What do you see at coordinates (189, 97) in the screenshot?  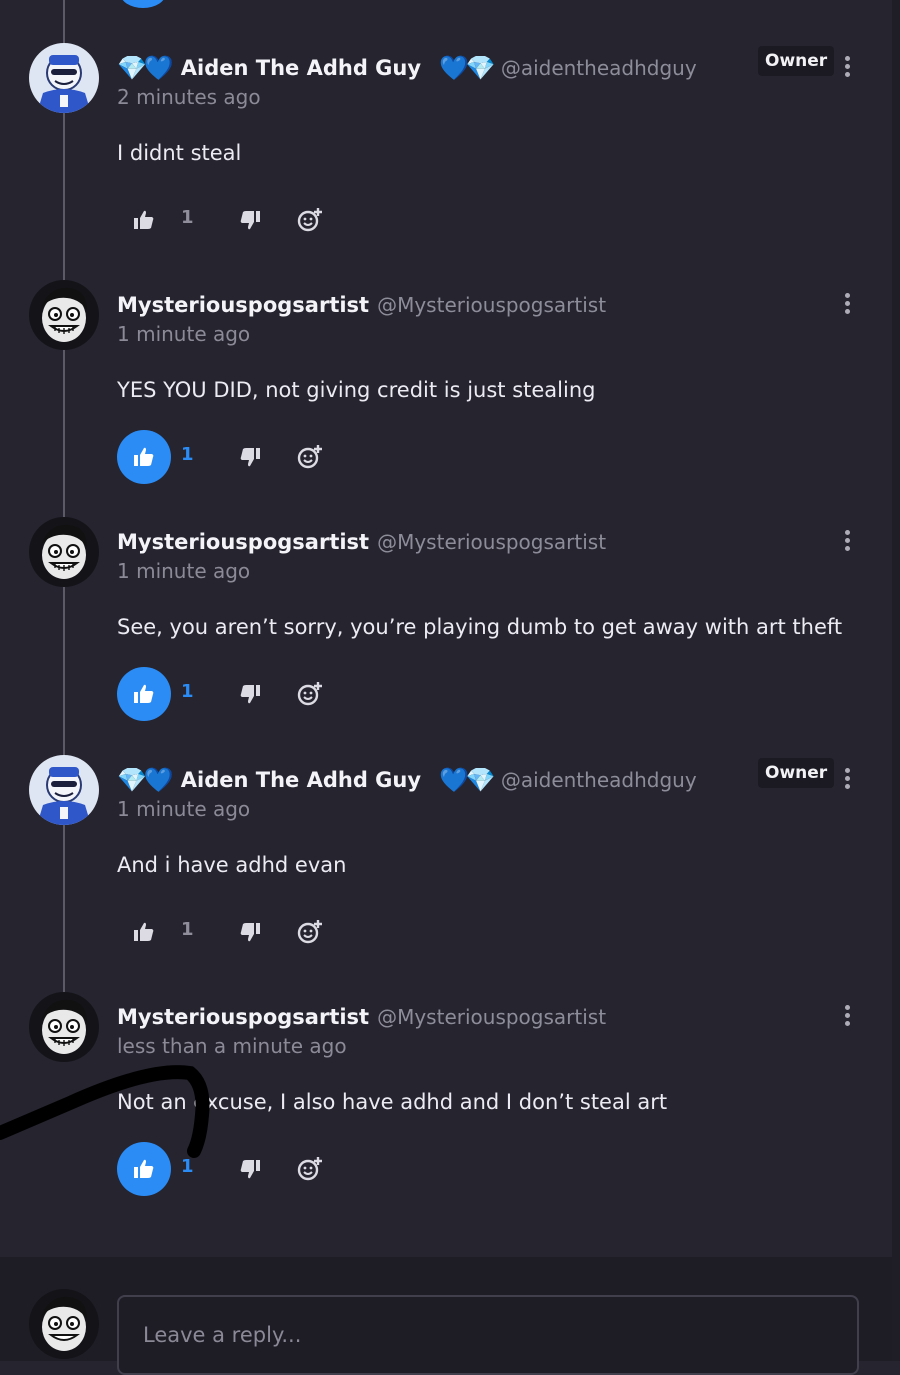 I see `timestamp: 2 minutes ago` at bounding box center [189, 97].